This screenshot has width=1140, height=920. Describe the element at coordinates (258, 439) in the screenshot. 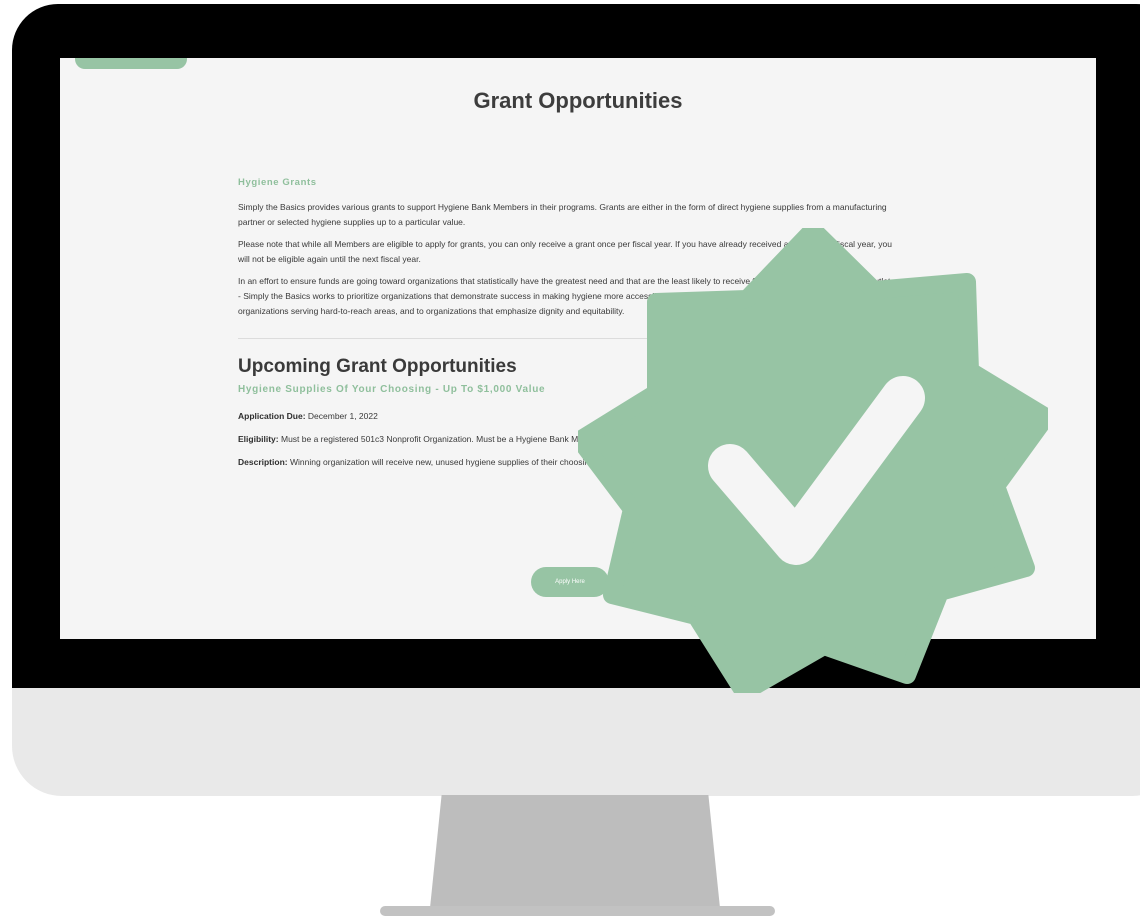

I see `eligibility-label: Eligibility:` at that location.